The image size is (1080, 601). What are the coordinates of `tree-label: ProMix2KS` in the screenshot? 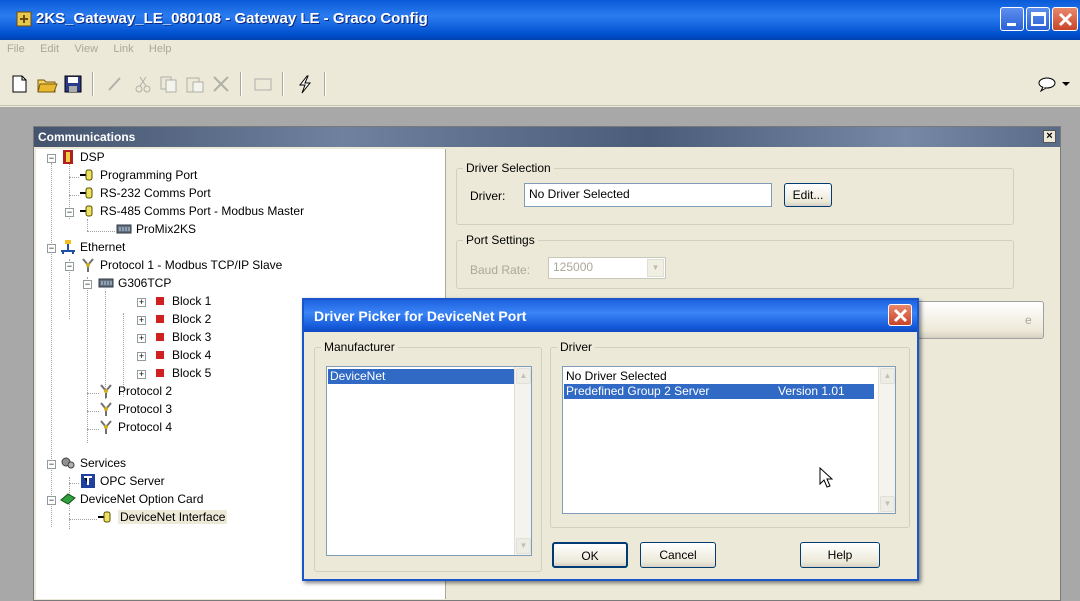 It's located at (166, 229).